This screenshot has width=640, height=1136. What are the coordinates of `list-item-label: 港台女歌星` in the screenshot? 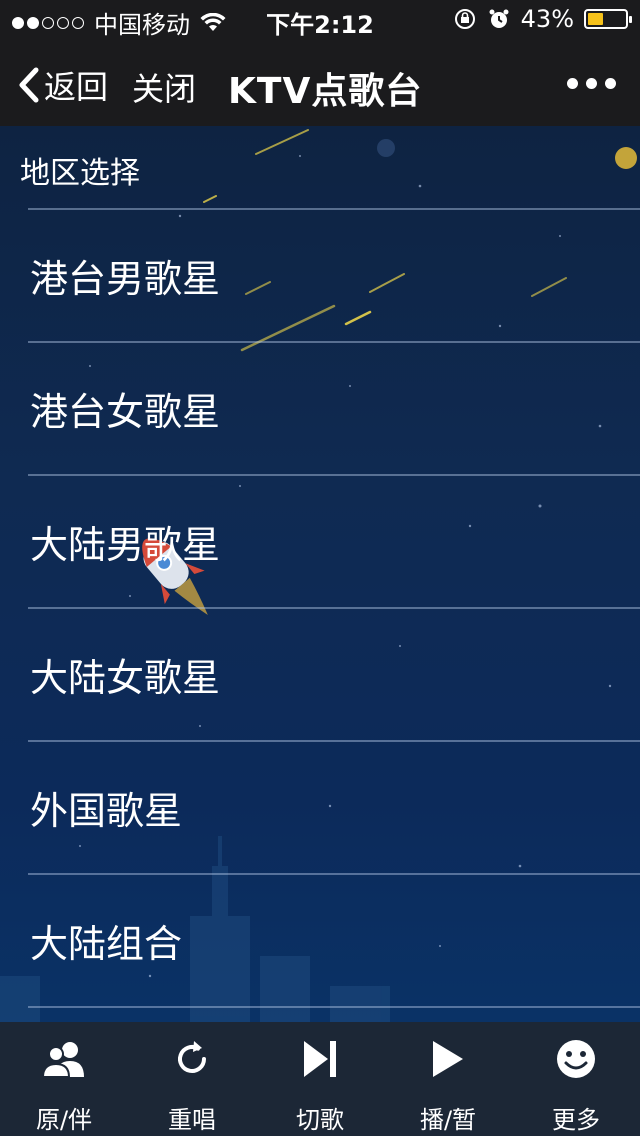 It's located at (125, 412).